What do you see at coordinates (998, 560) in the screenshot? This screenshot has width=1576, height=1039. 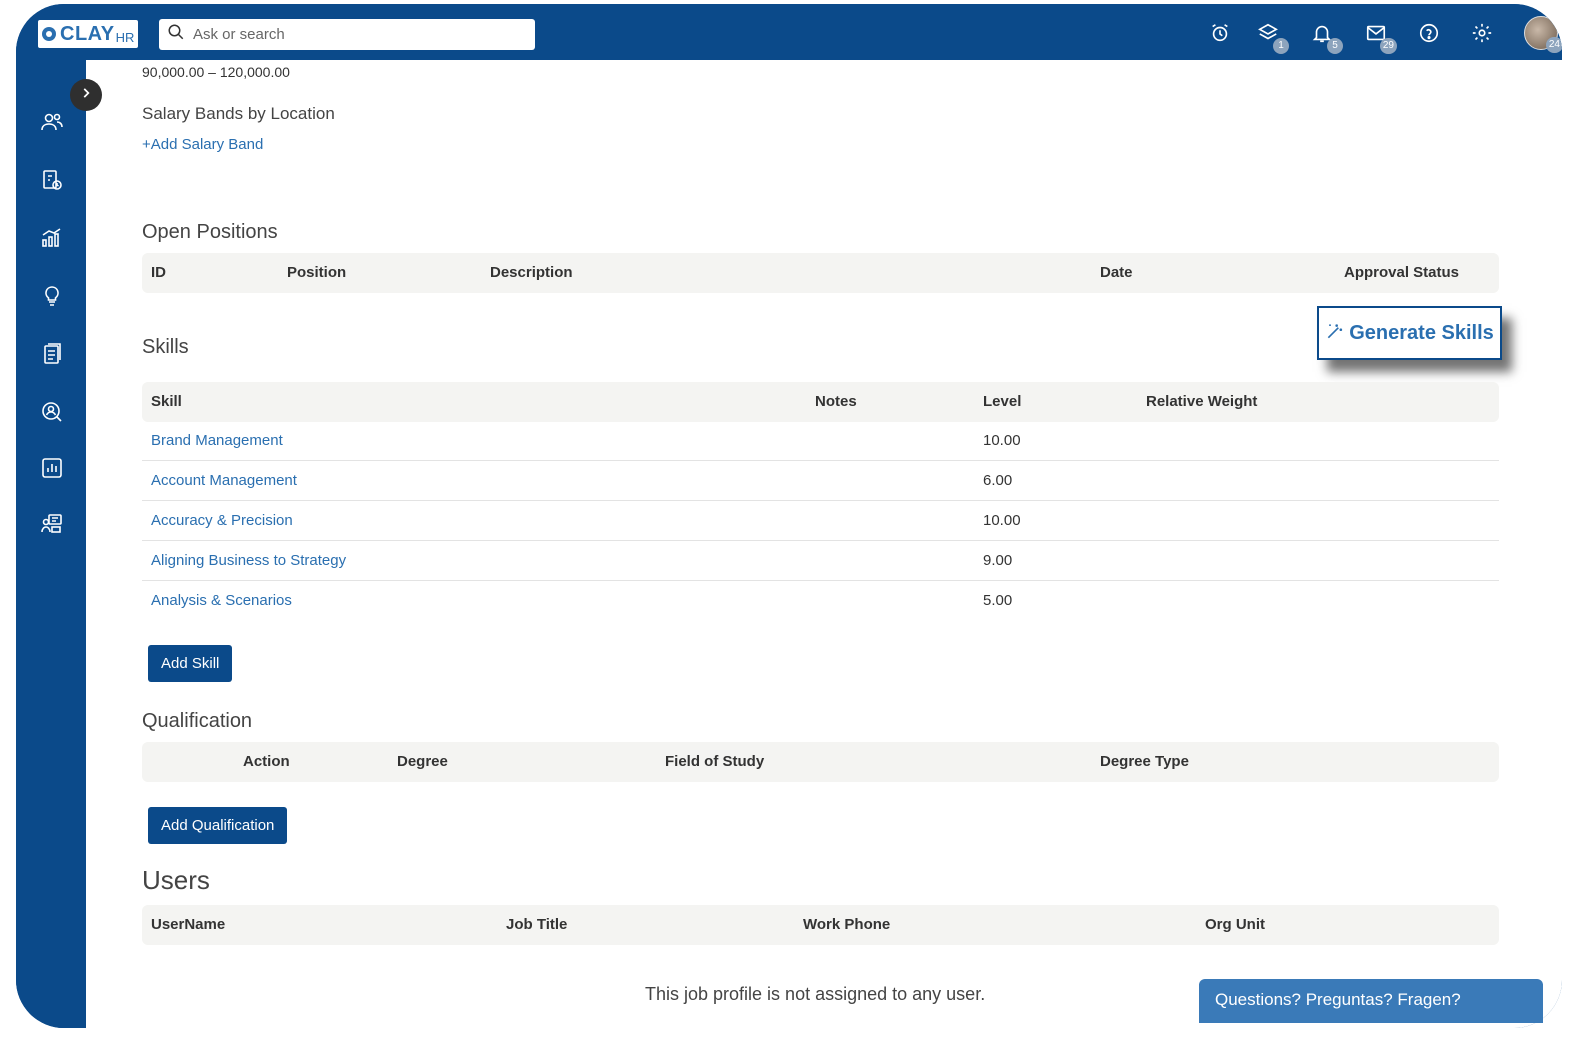 I see `skill-level: 9.00` at bounding box center [998, 560].